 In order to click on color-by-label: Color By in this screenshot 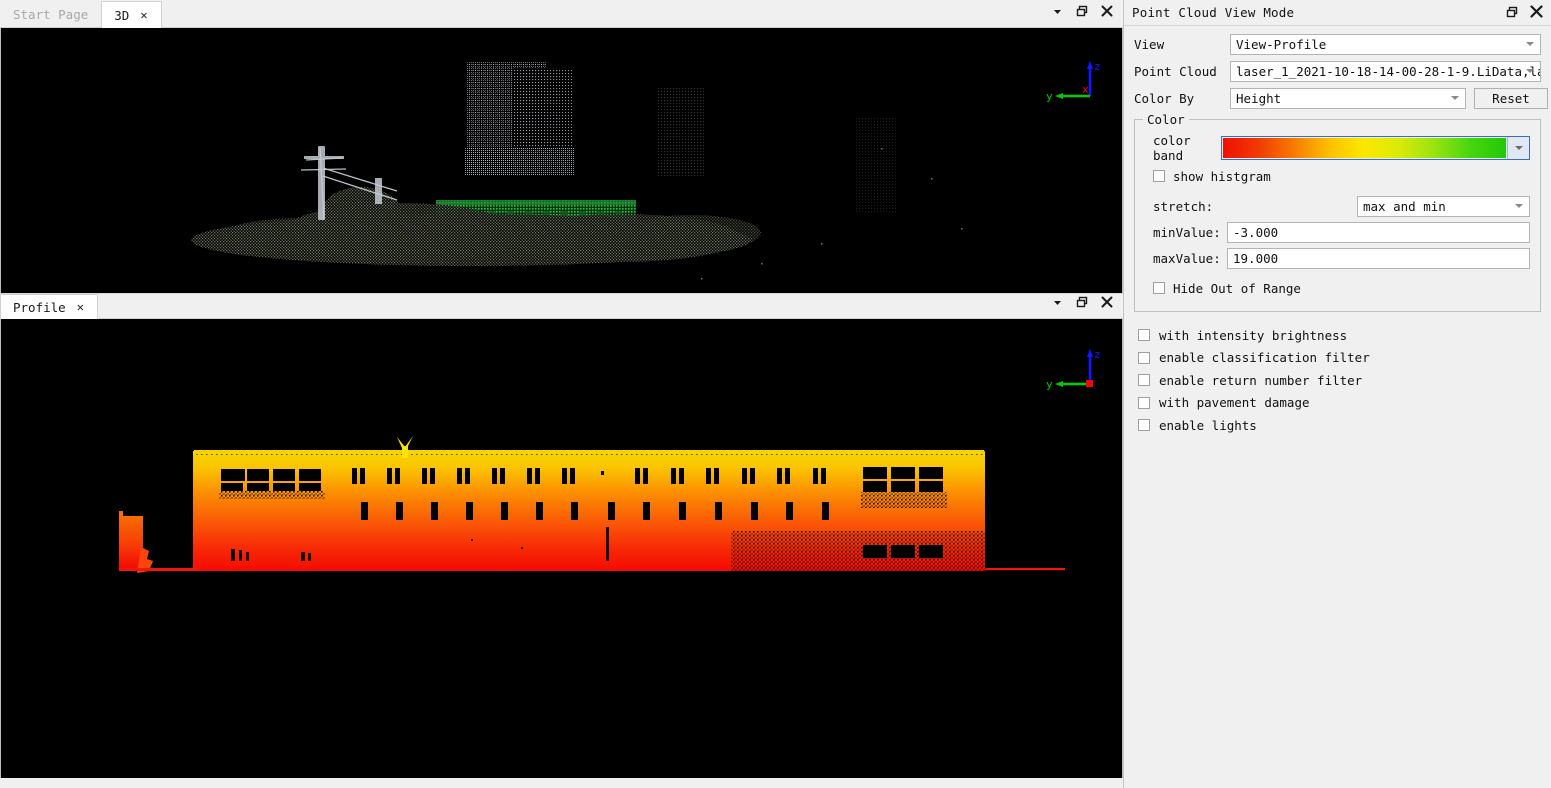, I will do `click(1164, 98)`.